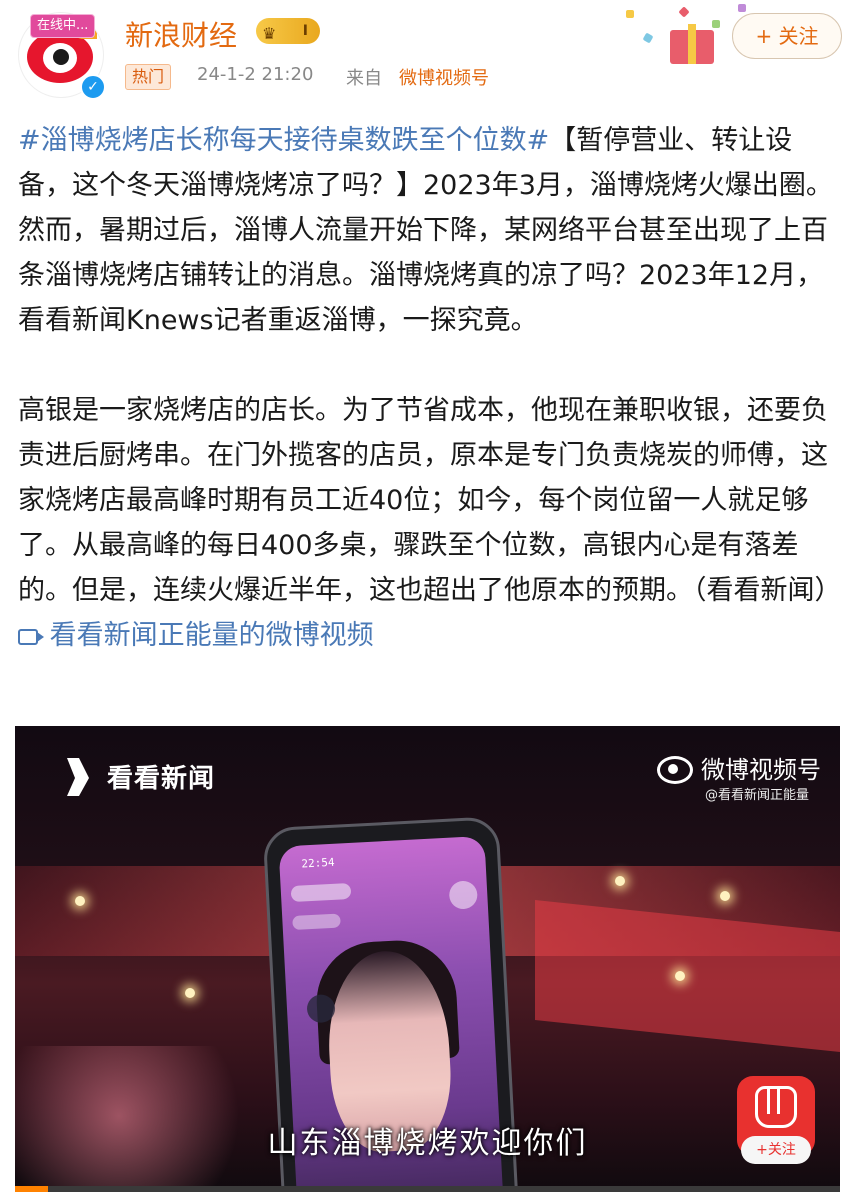 The height and width of the screenshot is (1200, 855). What do you see at coordinates (255, 74) in the screenshot?
I see `post-time: 24-1-2 21:20` at bounding box center [255, 74].